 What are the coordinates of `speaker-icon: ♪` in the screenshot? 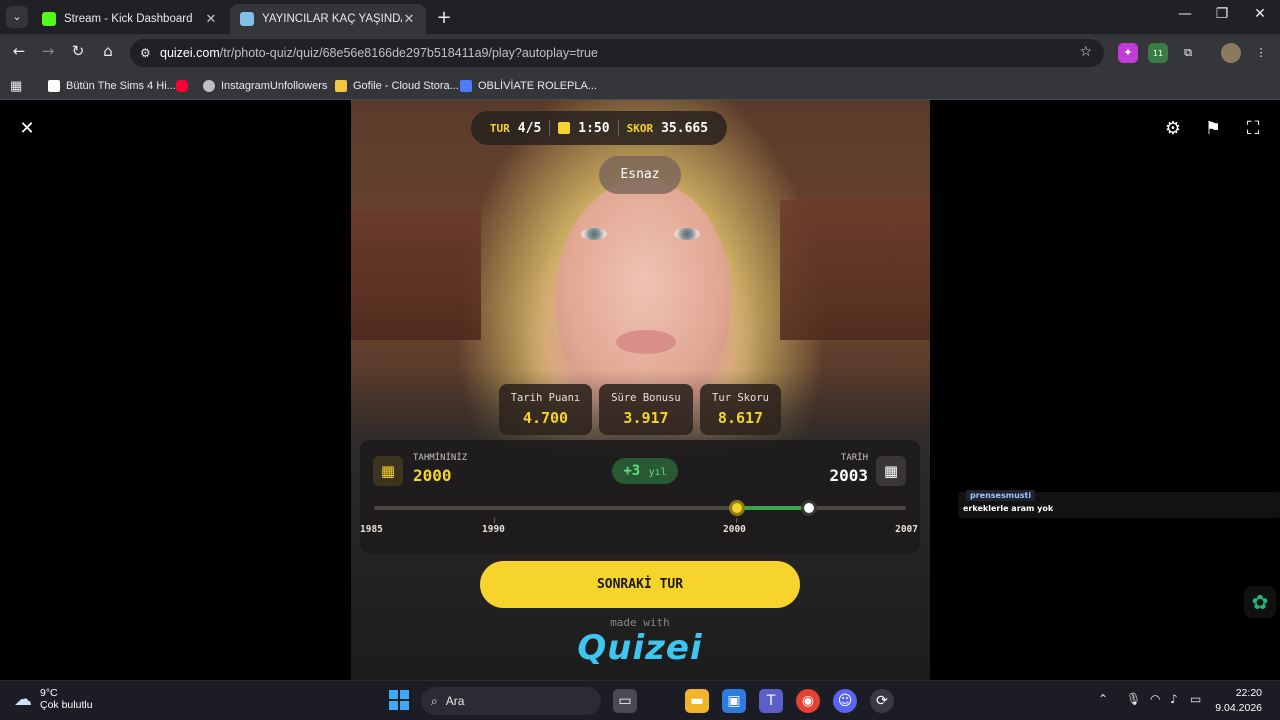 It's located at (1174, 699).